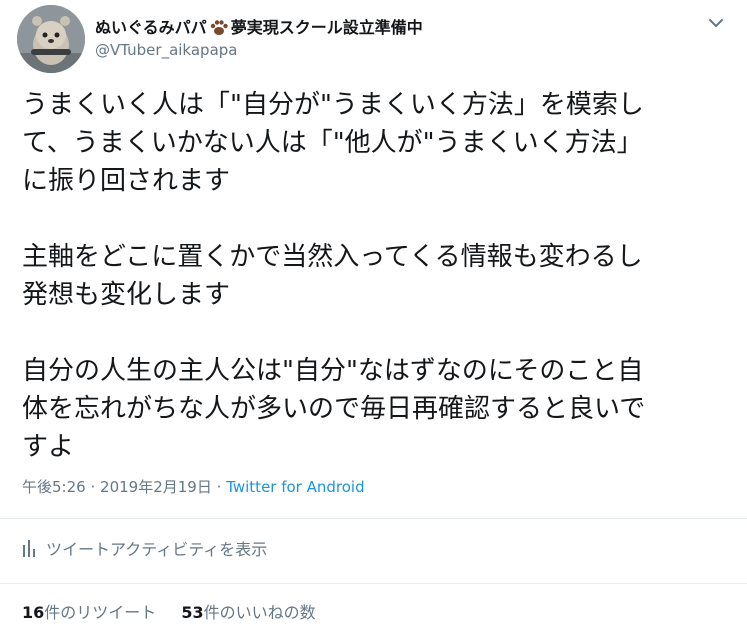  What do you see at coordinates (327, 27) in the screenshot?
I see `author-name-suffix: 夢実現スクール設立準備中` at bounding box center [327, 27].